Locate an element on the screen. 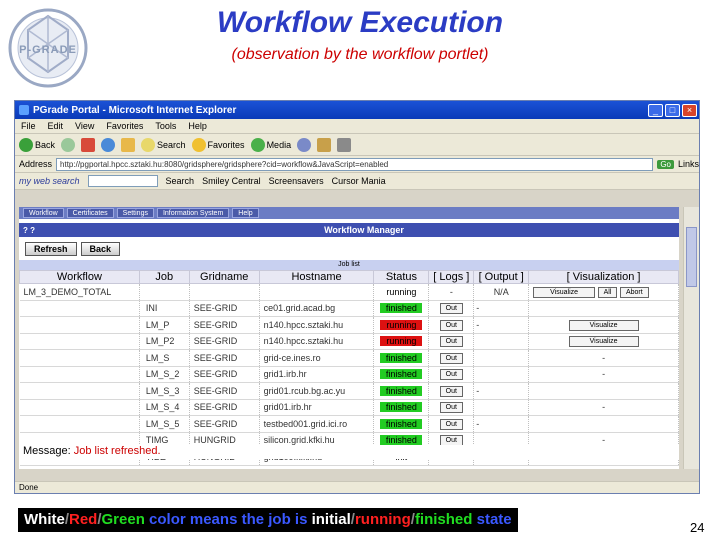  scroll-thumb is located at coordinates (691, 257).